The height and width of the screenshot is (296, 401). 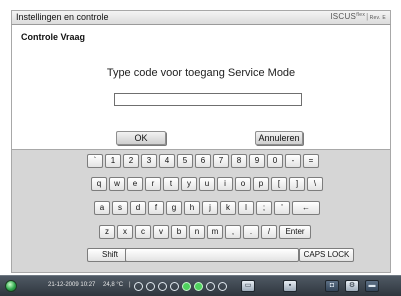 What do you see at coordinates (99, 184) in the screenshot?
I see `key-char: q` at bounding box center [99, 184].